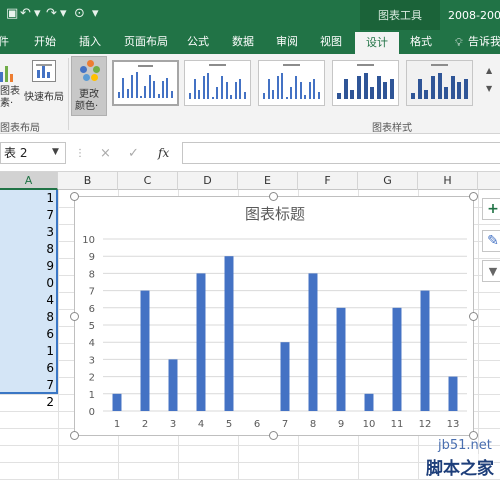 The width and height of the screenshot is (500, 480). Describe the element at coordinates (328, 181) in the screenshot. I see `column-header-f: F` at that location.